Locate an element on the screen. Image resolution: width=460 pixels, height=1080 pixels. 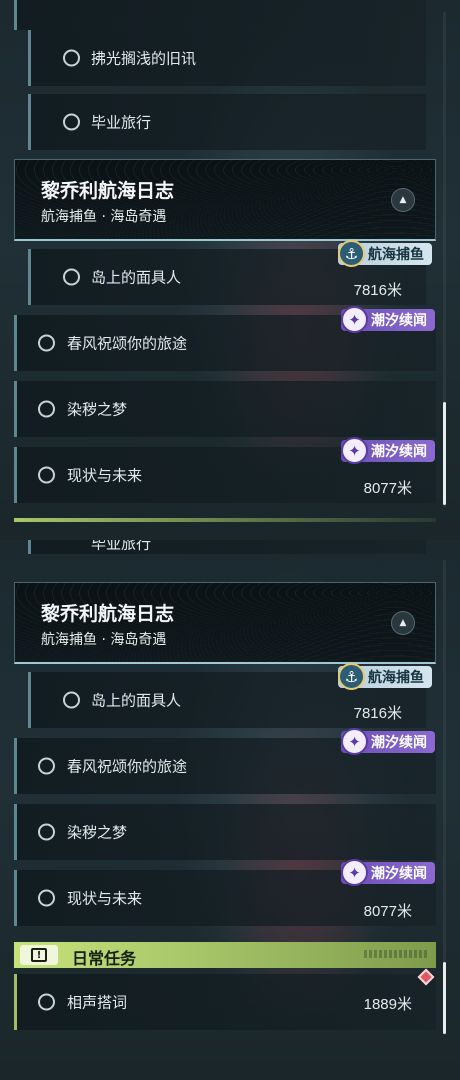
daily-section-header: ! 日常任务 is located at coordinates (225, 955).